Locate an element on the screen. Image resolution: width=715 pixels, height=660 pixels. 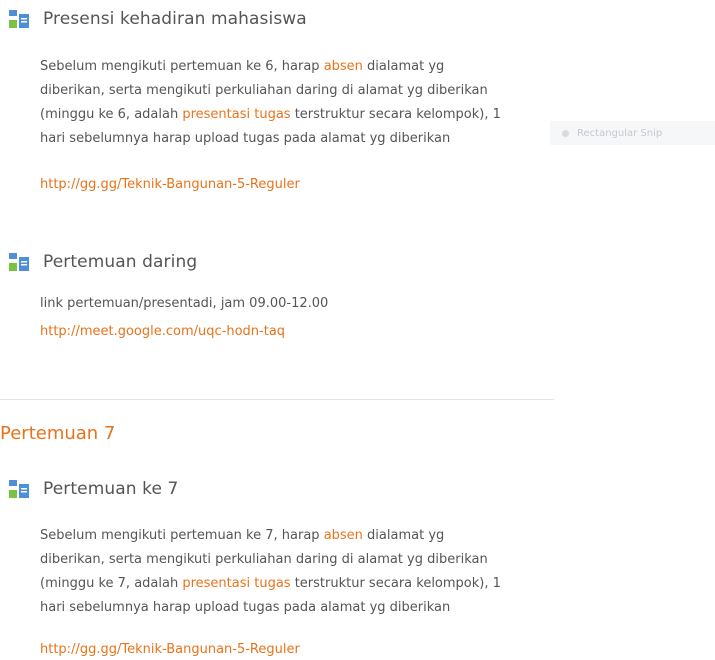
meeting-url-link: http://meet.google.com/uqc-hodn-taq is located at coordinates (162, 331).